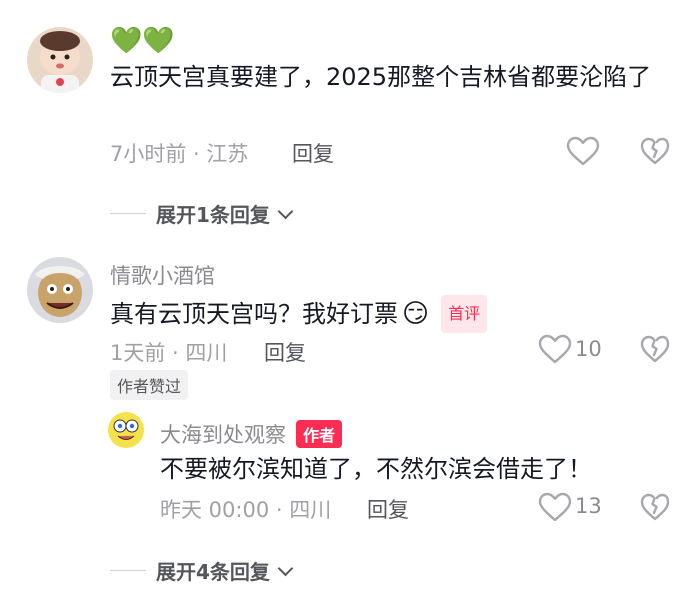 Image resolution: width=700 pixels, height=598 pixels. Describe the element at coordinates (285, 352) in the screenshot. I see `comment2-reply-button: 回复` at that location.